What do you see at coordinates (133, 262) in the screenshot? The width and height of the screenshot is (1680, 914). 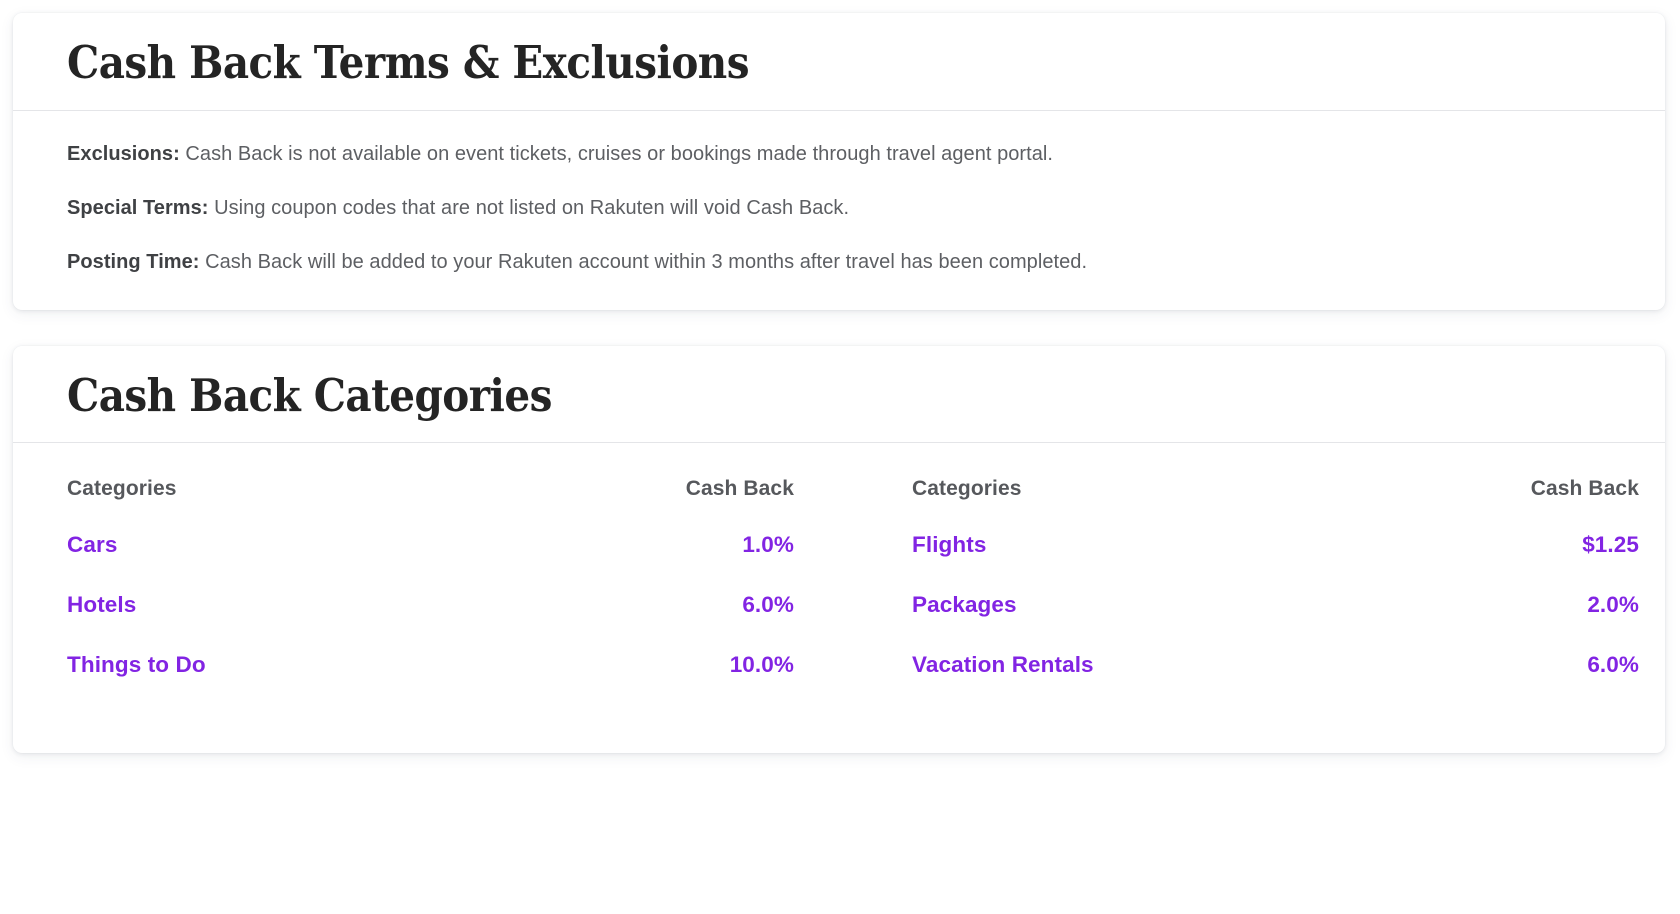 I see `term-label-posting-time: Posting Time:` at bounding box center [133, 262].